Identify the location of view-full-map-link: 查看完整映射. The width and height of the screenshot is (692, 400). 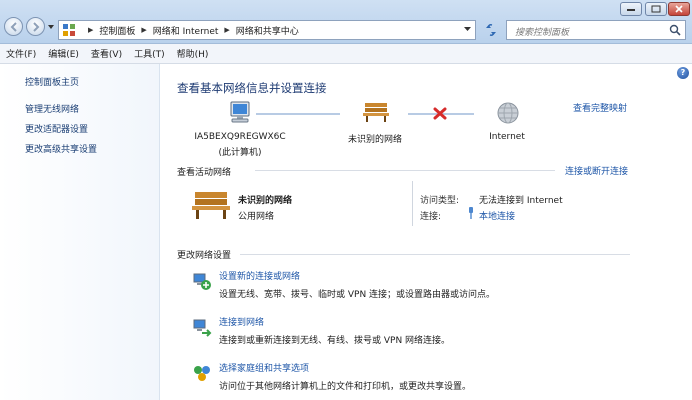
(600, 107).